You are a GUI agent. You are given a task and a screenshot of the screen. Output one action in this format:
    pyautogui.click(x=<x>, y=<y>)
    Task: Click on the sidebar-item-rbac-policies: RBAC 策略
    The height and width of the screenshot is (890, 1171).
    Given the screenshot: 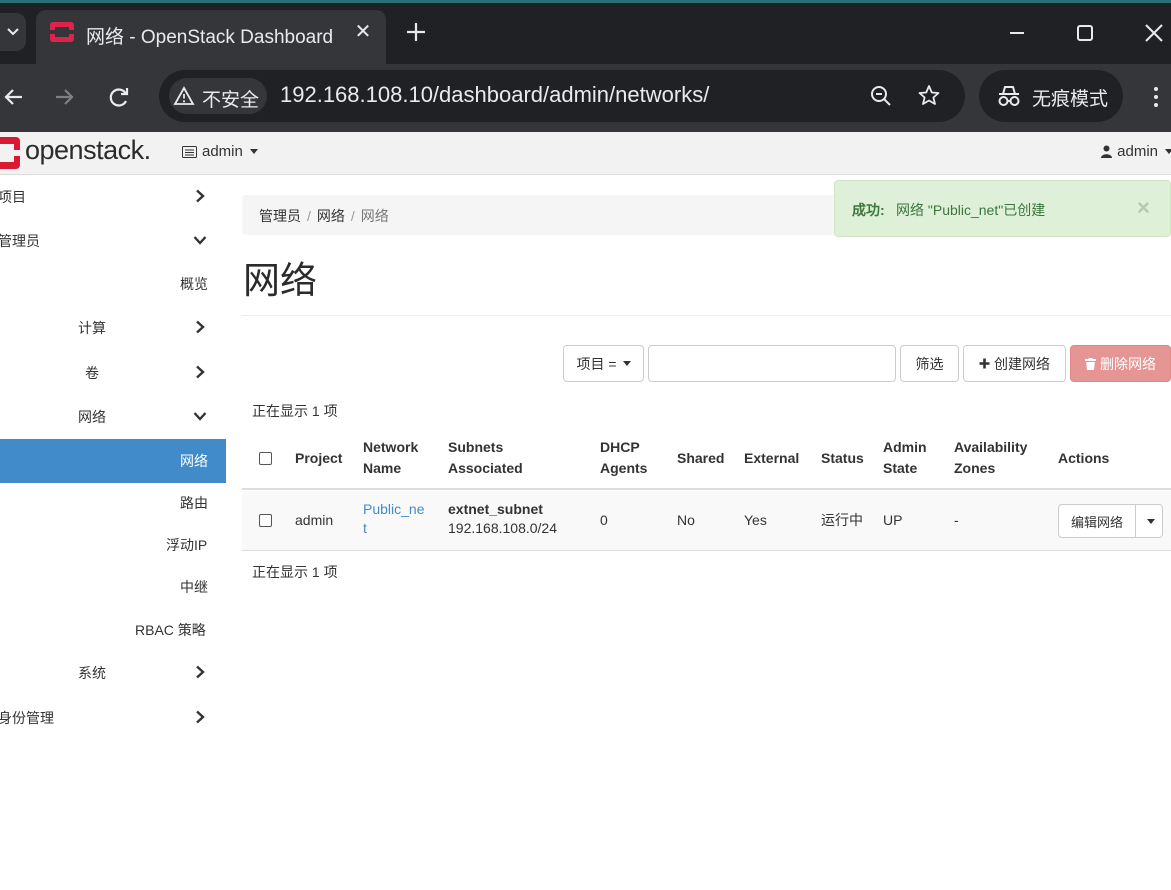 What is the action you would take?
    pyautogui.click(x=113, y=630)
    